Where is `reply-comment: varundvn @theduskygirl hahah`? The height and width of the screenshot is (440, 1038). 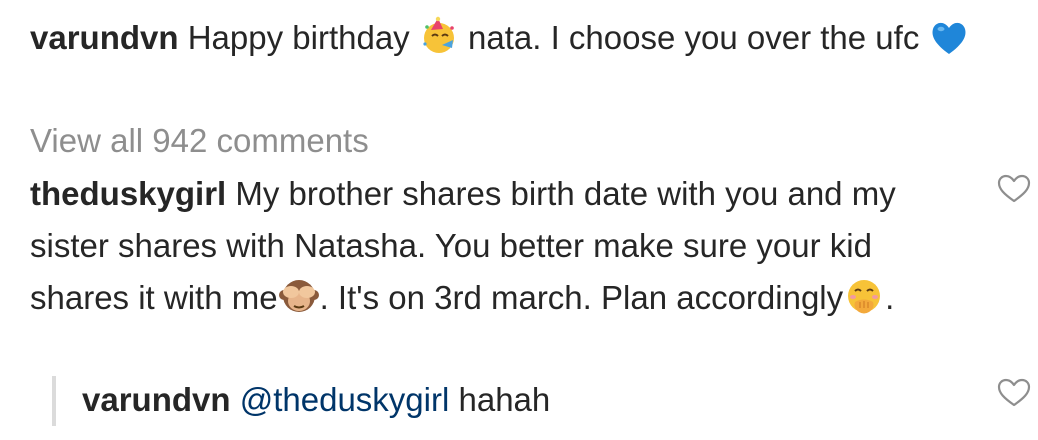 reply-comment: varundvn @theduskygirl hahah is located at coordinates (316, 400).